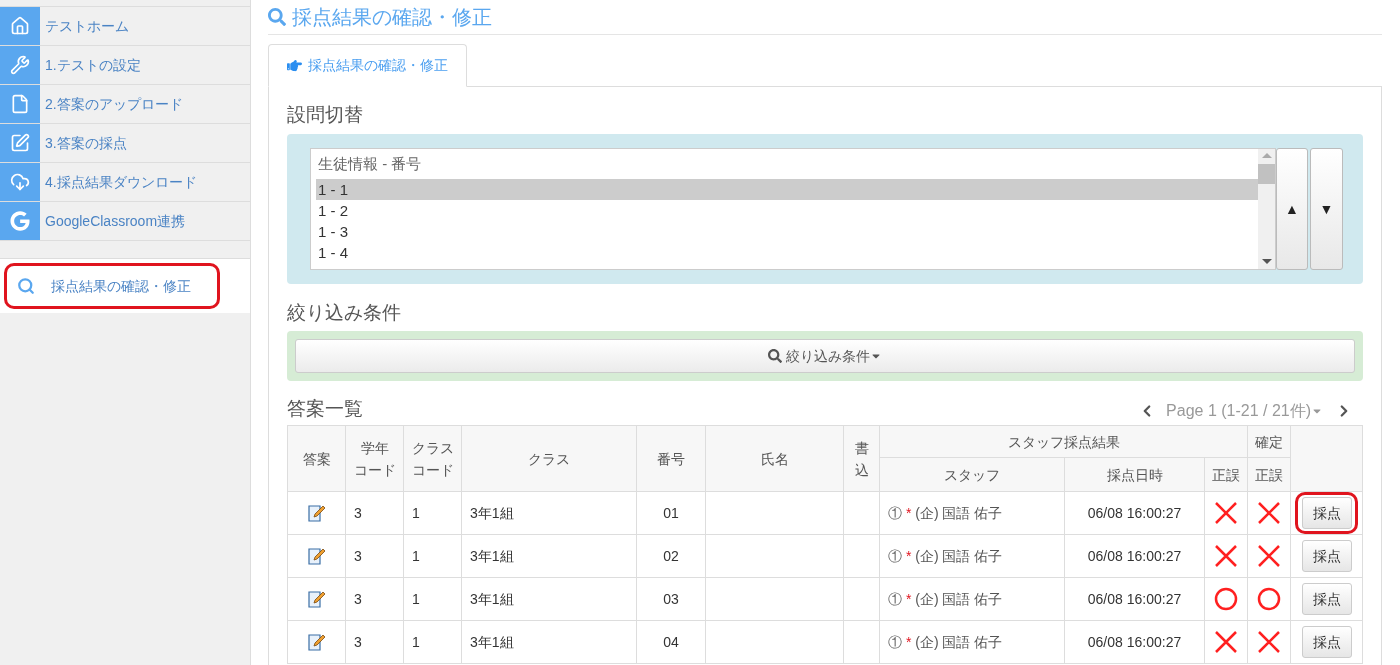 The height and width of the screenshot is (665, 1400). What do you see at coordinates (1327, 209) in the screenshot?
I see `move-down-button: ▼` at bounding box center [1327, 209].